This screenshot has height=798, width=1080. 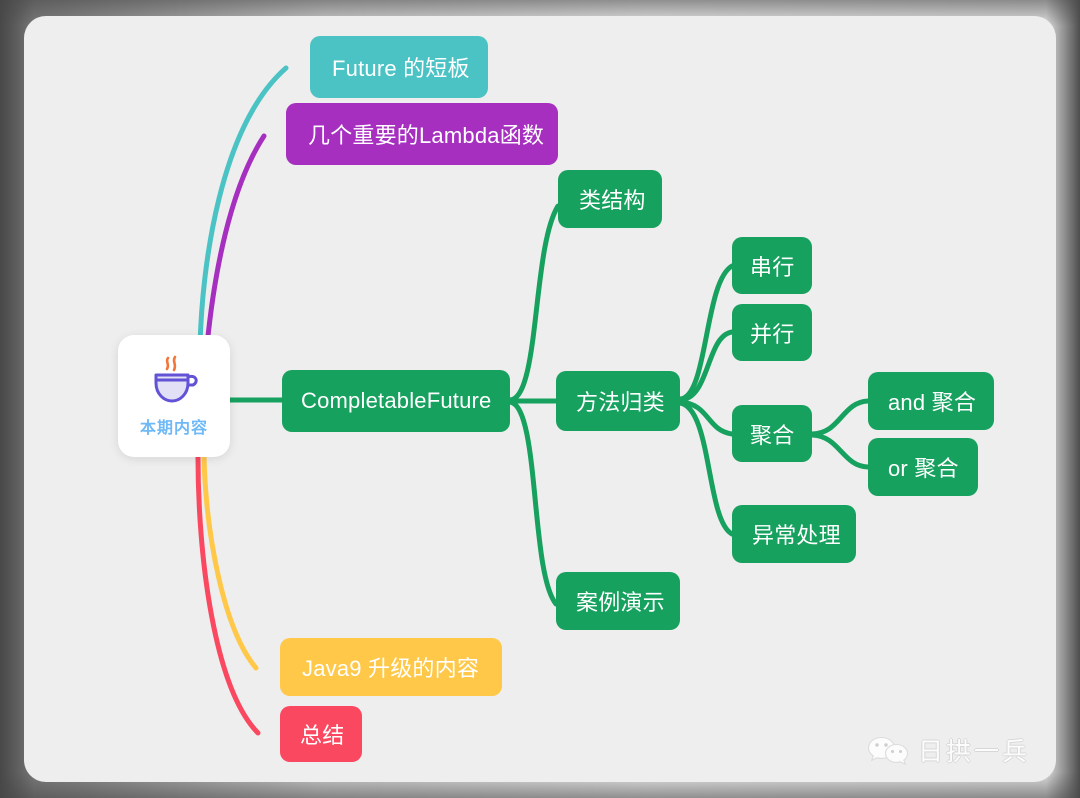 I want to click on node-label: or 聚合, so click(x=923, y=468).